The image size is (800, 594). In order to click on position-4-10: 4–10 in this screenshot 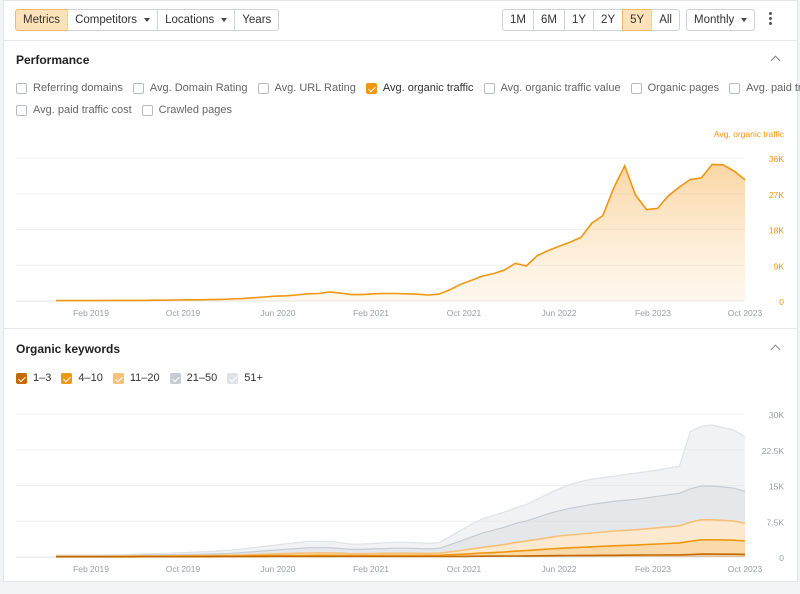, I will do `click(82, 378)`.